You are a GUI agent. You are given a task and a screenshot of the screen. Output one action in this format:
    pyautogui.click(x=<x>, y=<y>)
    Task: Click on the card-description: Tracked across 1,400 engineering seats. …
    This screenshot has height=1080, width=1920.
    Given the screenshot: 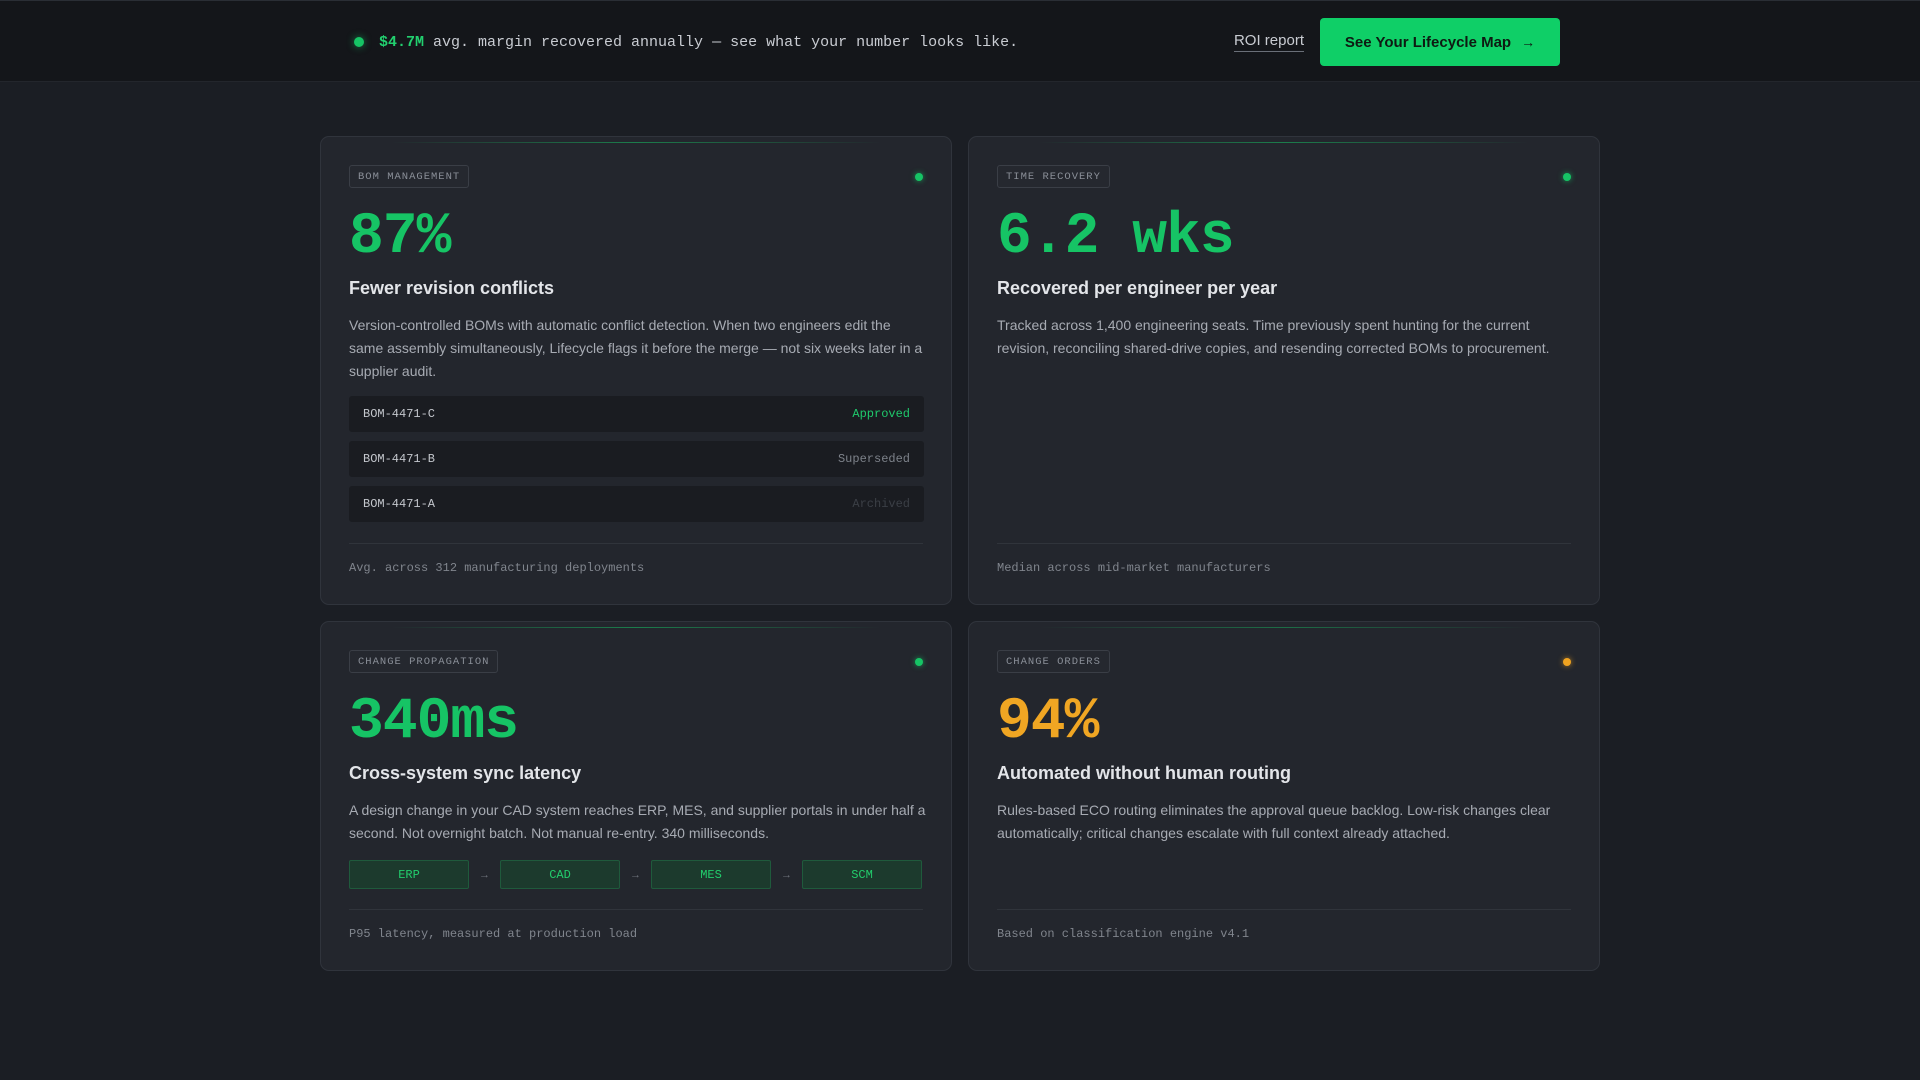 What is the action you would take?
    pyautogui.click(x=1273, y=336)
    